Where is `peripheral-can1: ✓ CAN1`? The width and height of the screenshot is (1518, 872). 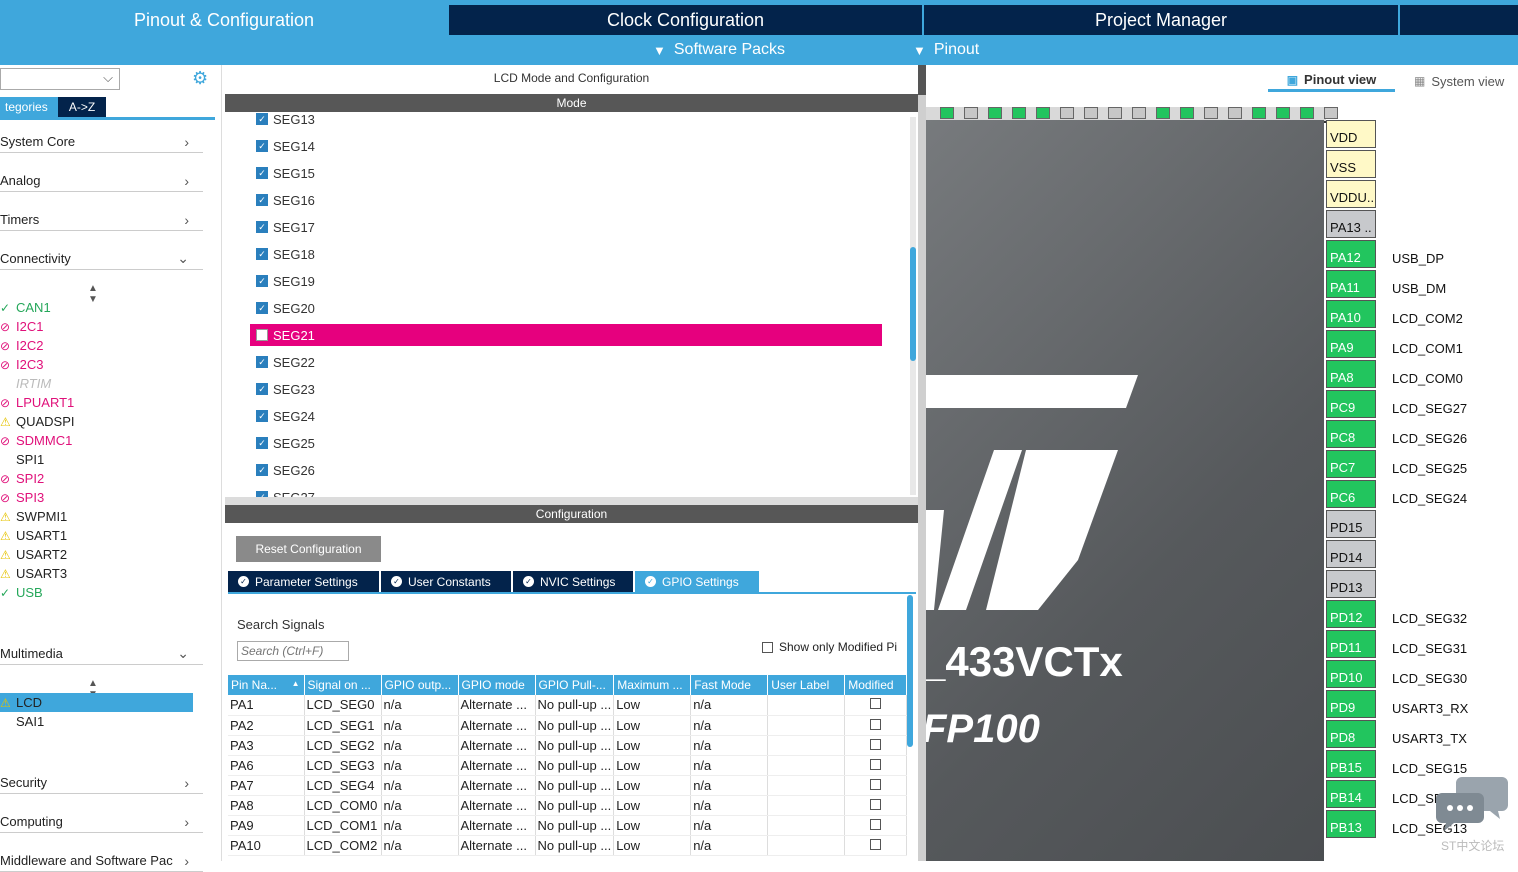 peripheral-can1: ✓ CAN1 is located at coordinates (96, 307).